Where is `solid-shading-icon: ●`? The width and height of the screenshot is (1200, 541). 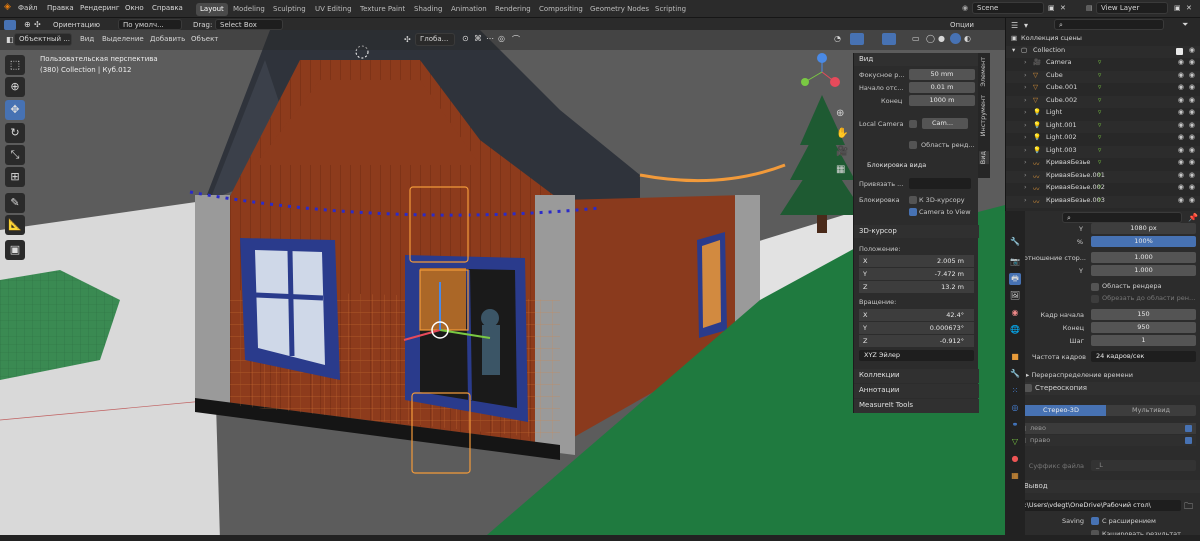 solid-shading-icon: ● is located at coordinates (941, 38).